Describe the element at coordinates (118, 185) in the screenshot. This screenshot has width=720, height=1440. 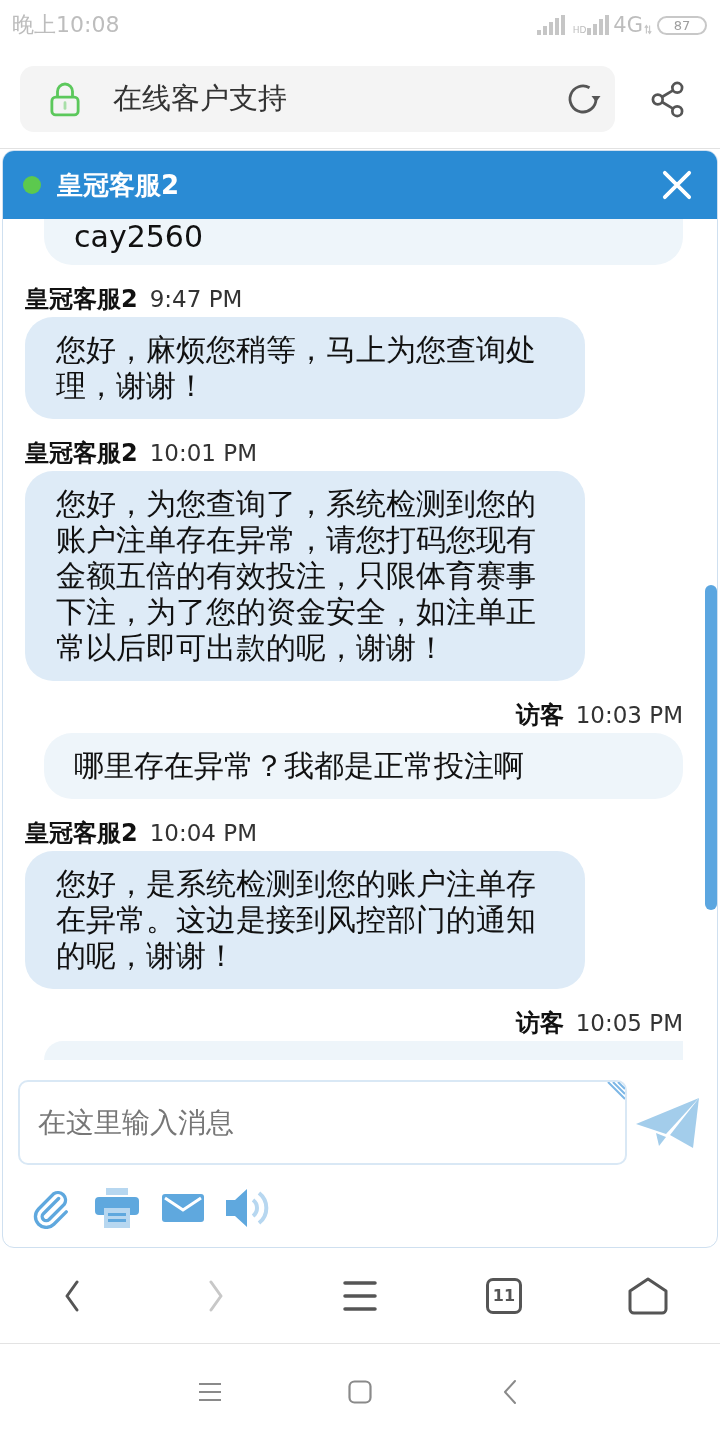
I see `chat-title: 皇冠客服2` at that location.